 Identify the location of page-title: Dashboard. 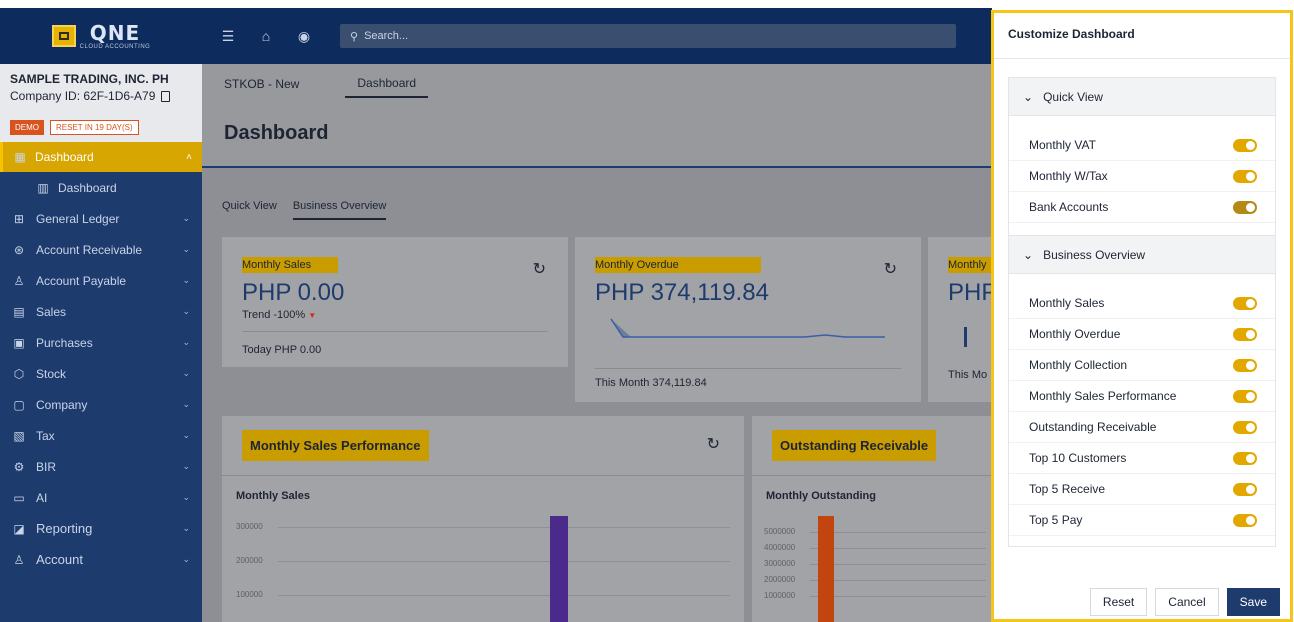
(276, 133).